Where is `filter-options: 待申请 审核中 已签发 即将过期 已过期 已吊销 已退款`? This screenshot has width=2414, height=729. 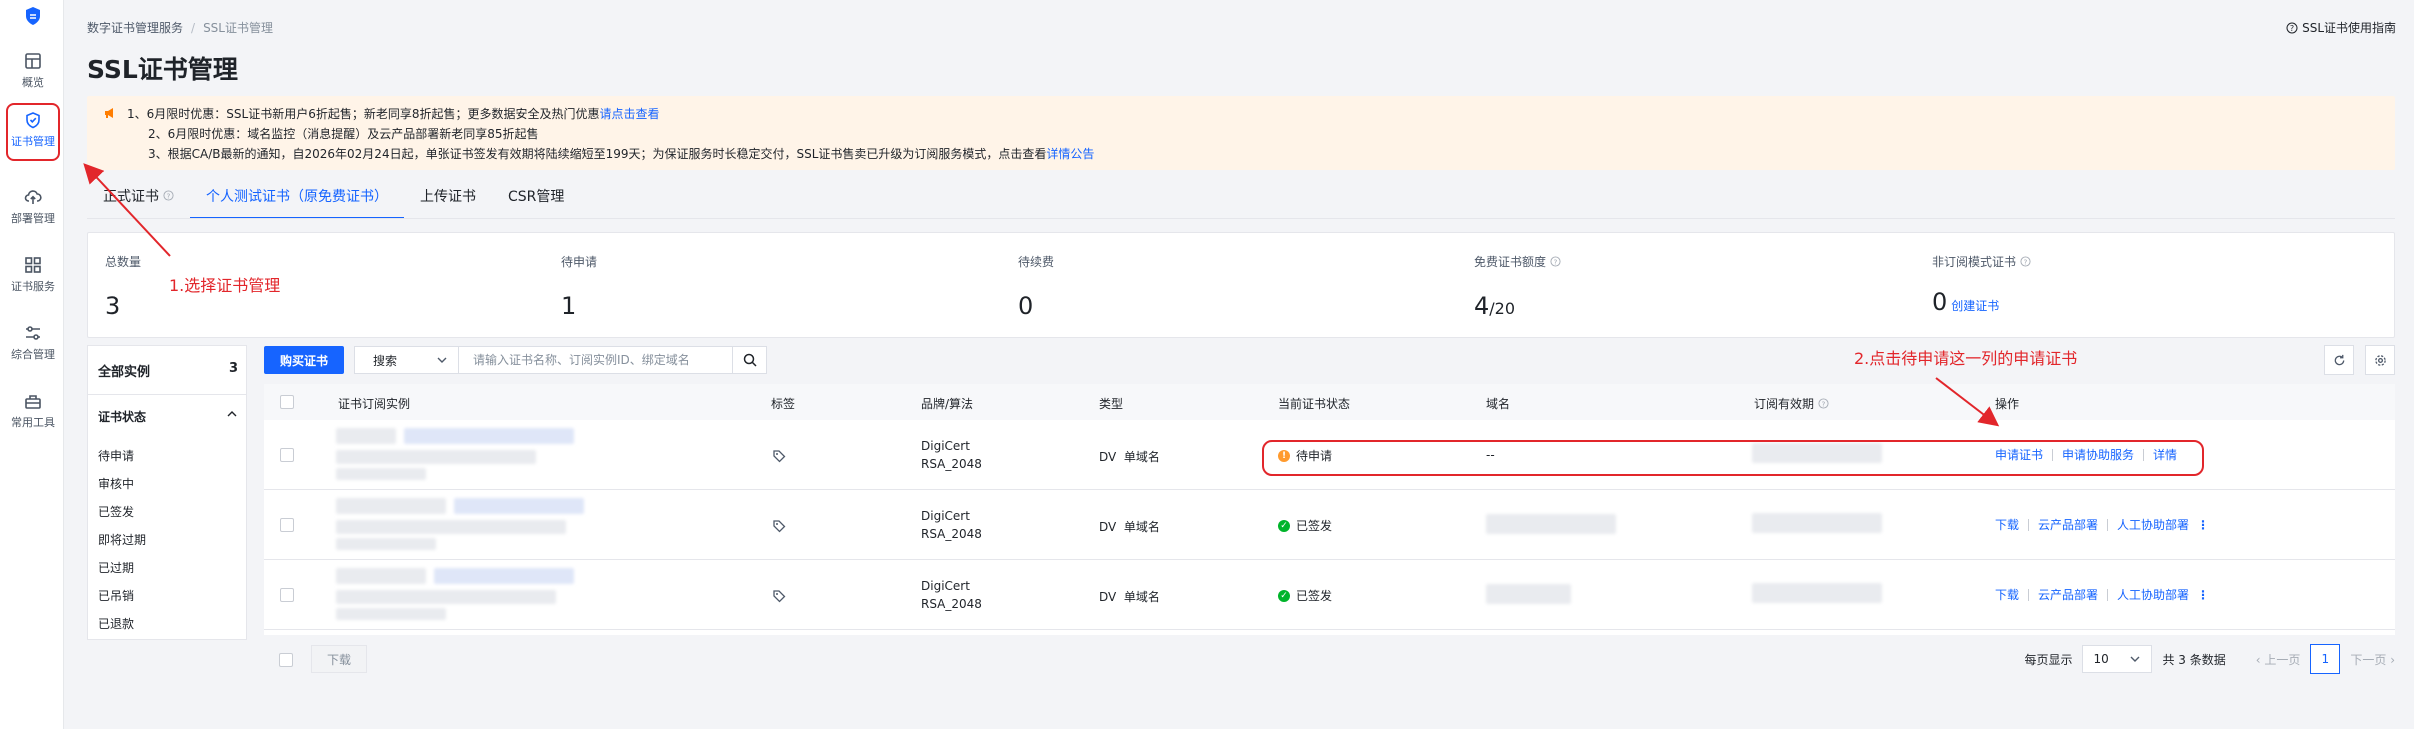
filter-options: 待申请 审核中 已签发 即将过期 已过期 已吊销 已退款 is located at coordinates (122, 546).